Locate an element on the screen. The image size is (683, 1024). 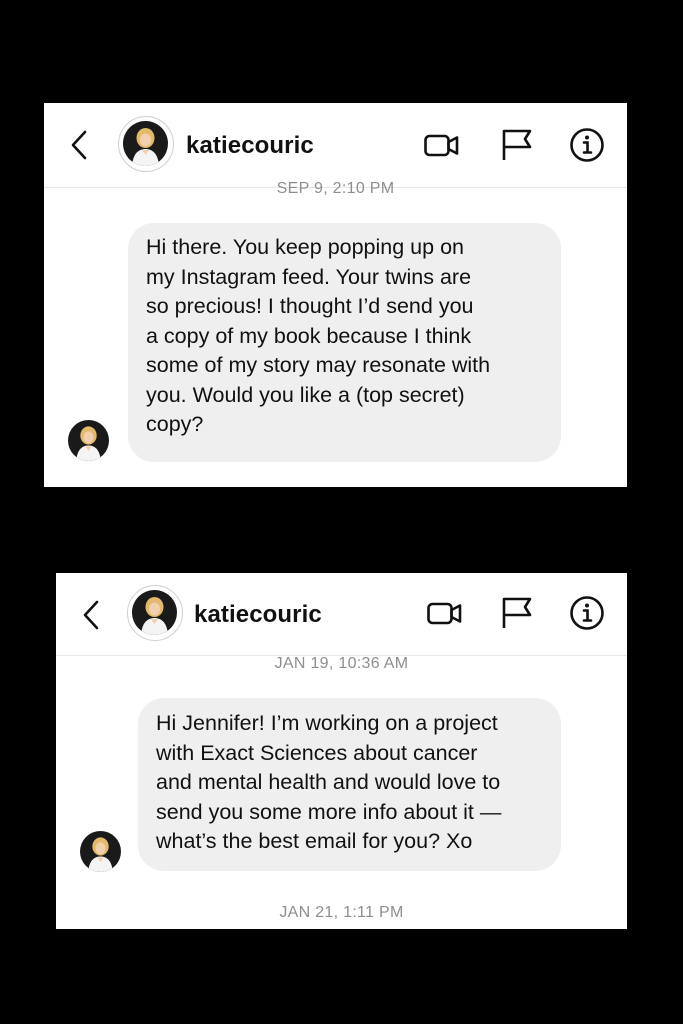
message-timestamp: JAN 19, 10:36 AM is located at coordinates (341, 663).